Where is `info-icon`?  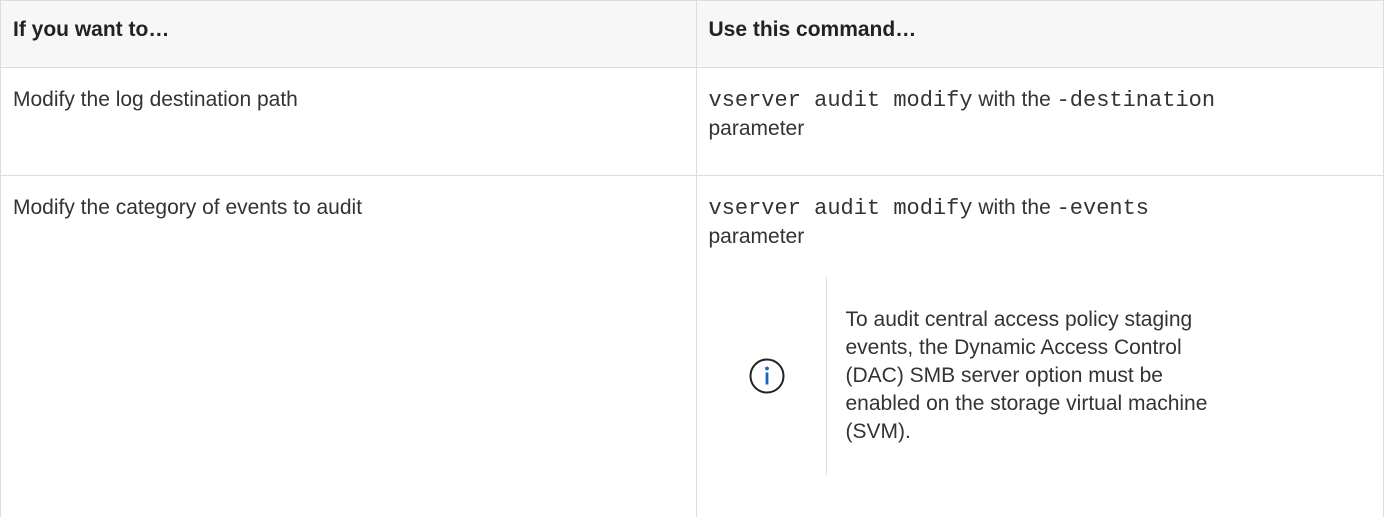 info-icon is located at coordinates (767, 375).